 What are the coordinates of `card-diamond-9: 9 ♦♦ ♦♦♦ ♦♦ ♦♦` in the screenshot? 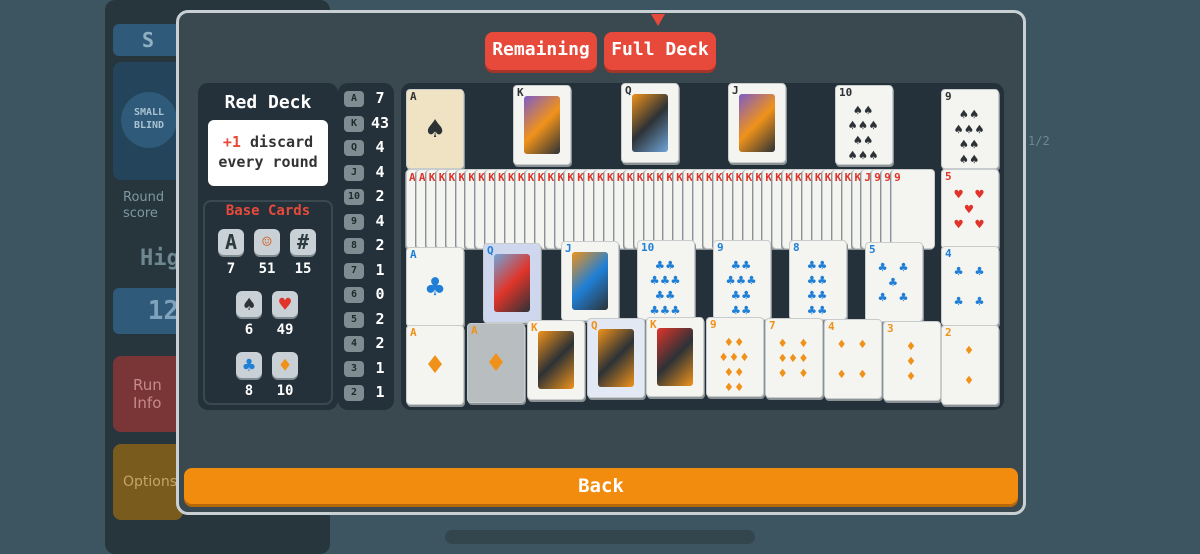 It's located at (735, 357).